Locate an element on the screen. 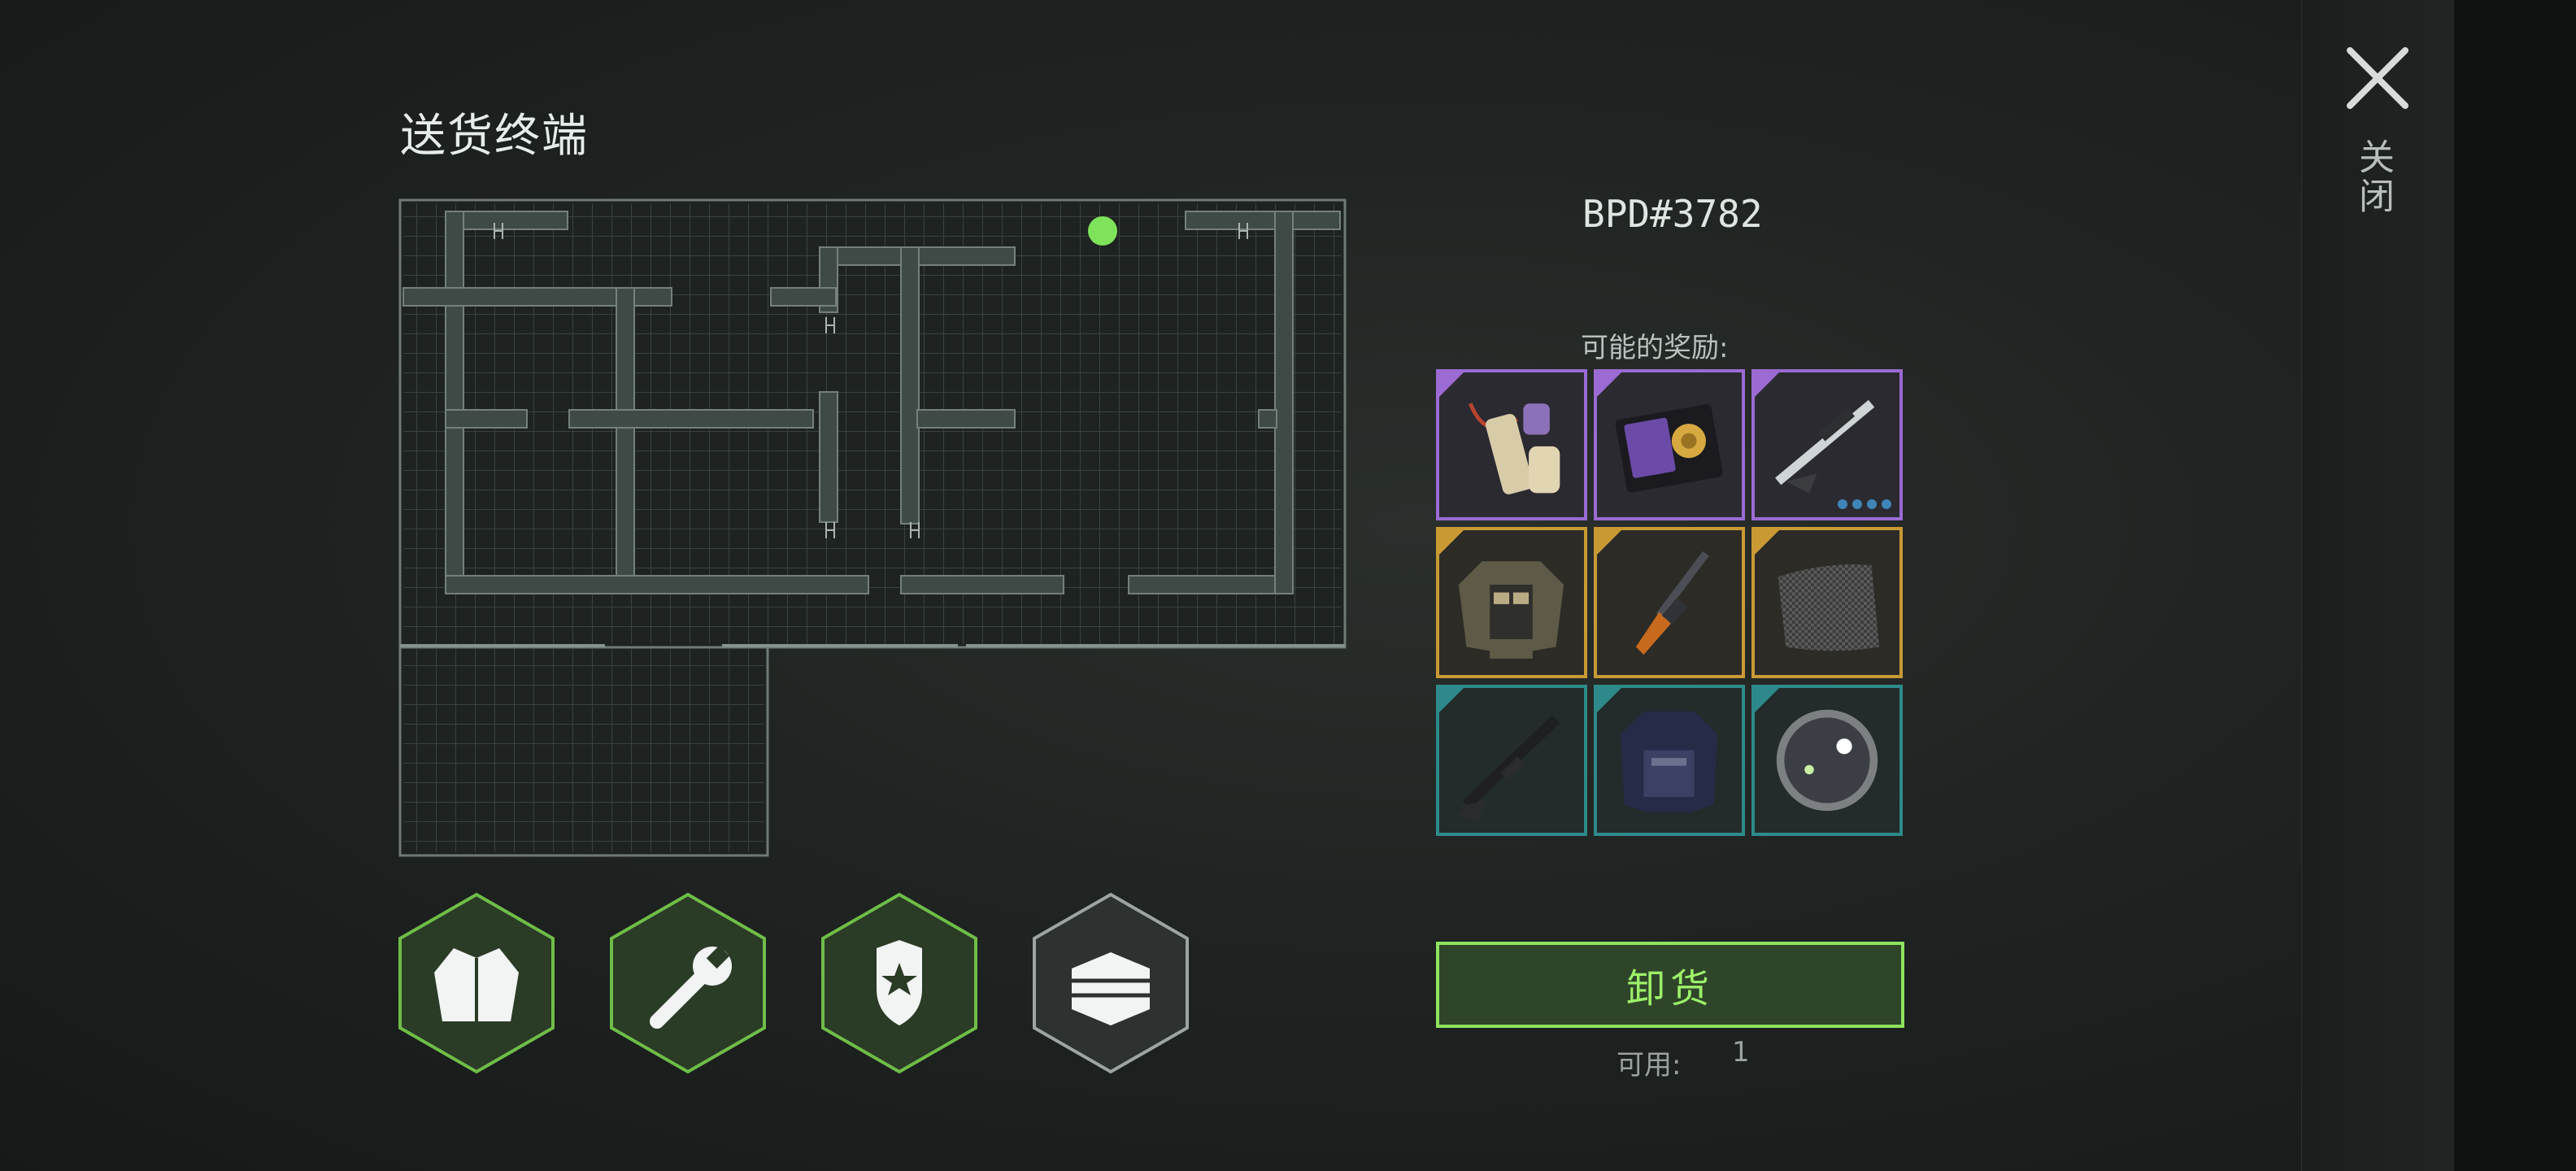 The height and width of the screenshot is (1171, 2576). category-clothing-button is located at coordinates (477, 983).